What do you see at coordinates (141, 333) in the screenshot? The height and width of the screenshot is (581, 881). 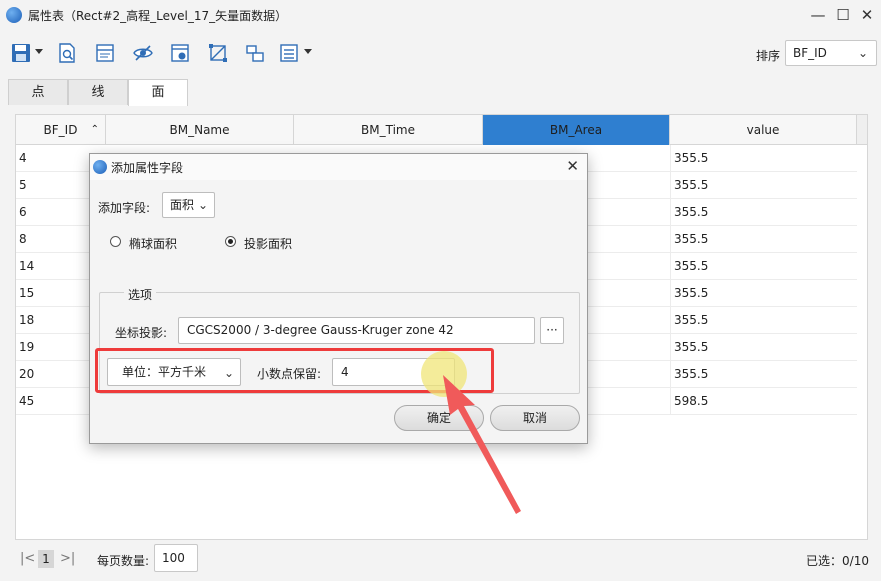 I see `projection-label: 坐标投影:` at bounding box center [141, 333].